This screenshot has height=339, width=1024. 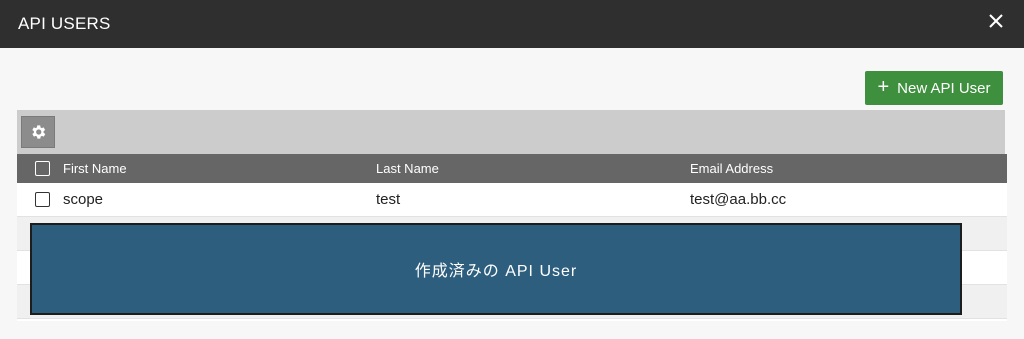 I want to click on cell-first-name: scope, so click(x=83, y=199).